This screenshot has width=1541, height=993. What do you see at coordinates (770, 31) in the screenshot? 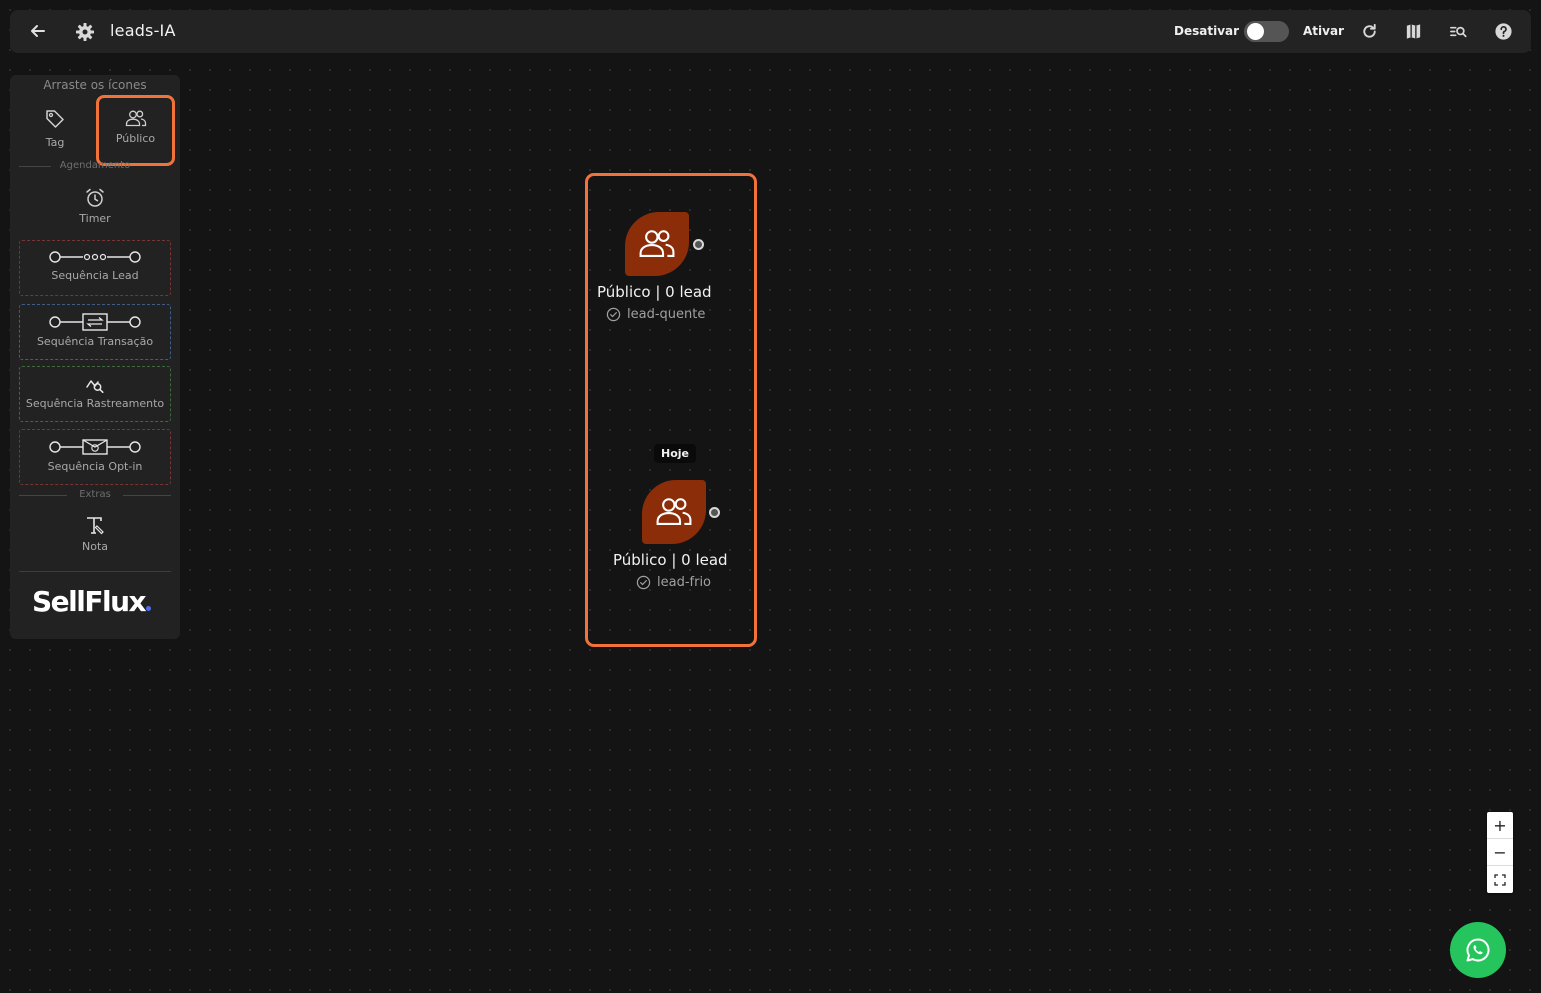
I see `top-bar: leads-IA Desativar Ativar` at bounding box center [770, 31].